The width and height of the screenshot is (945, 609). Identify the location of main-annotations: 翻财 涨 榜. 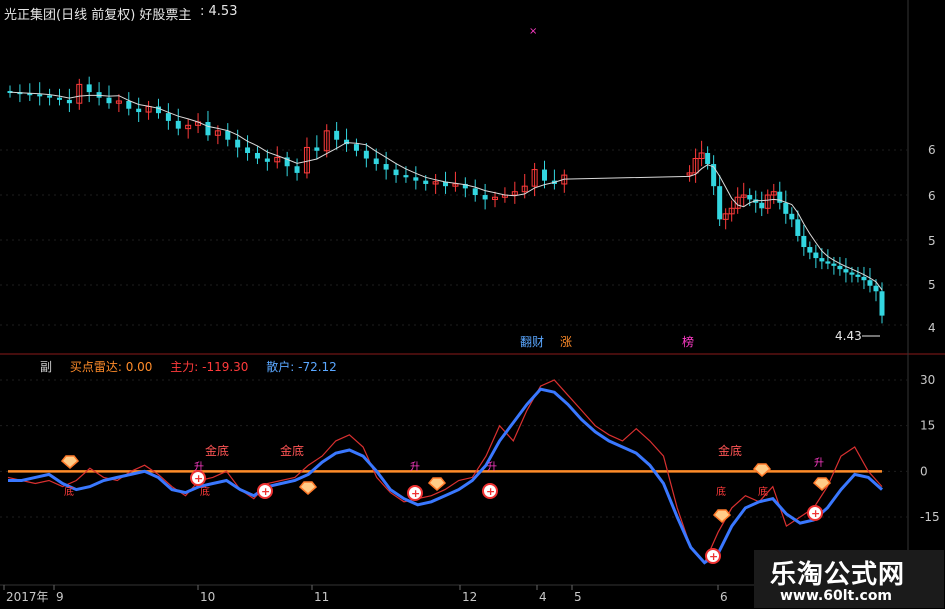
(607, 341).